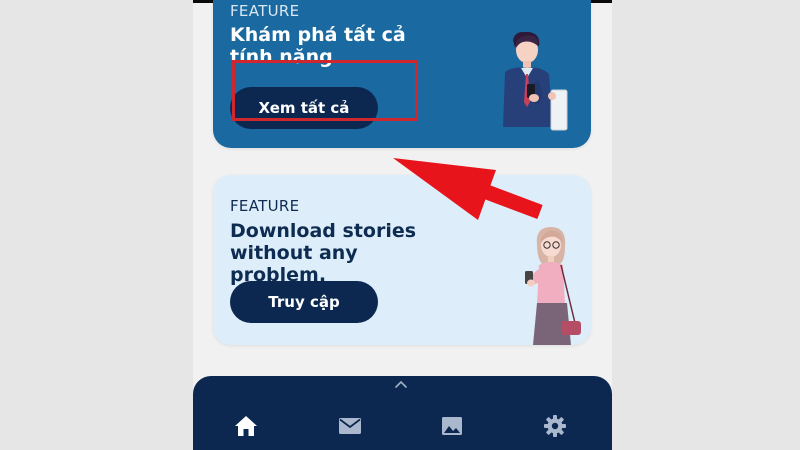  I want to click on nav-settings-button, so click(555, 426).